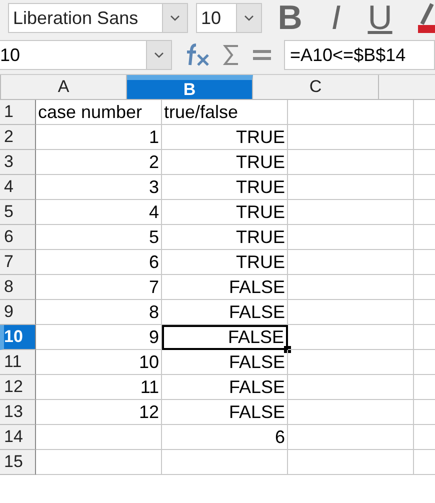  What do you see at coordinates (231, 55) in the screenshot?
I see `sum-icon` at bounding box center [231, 55].